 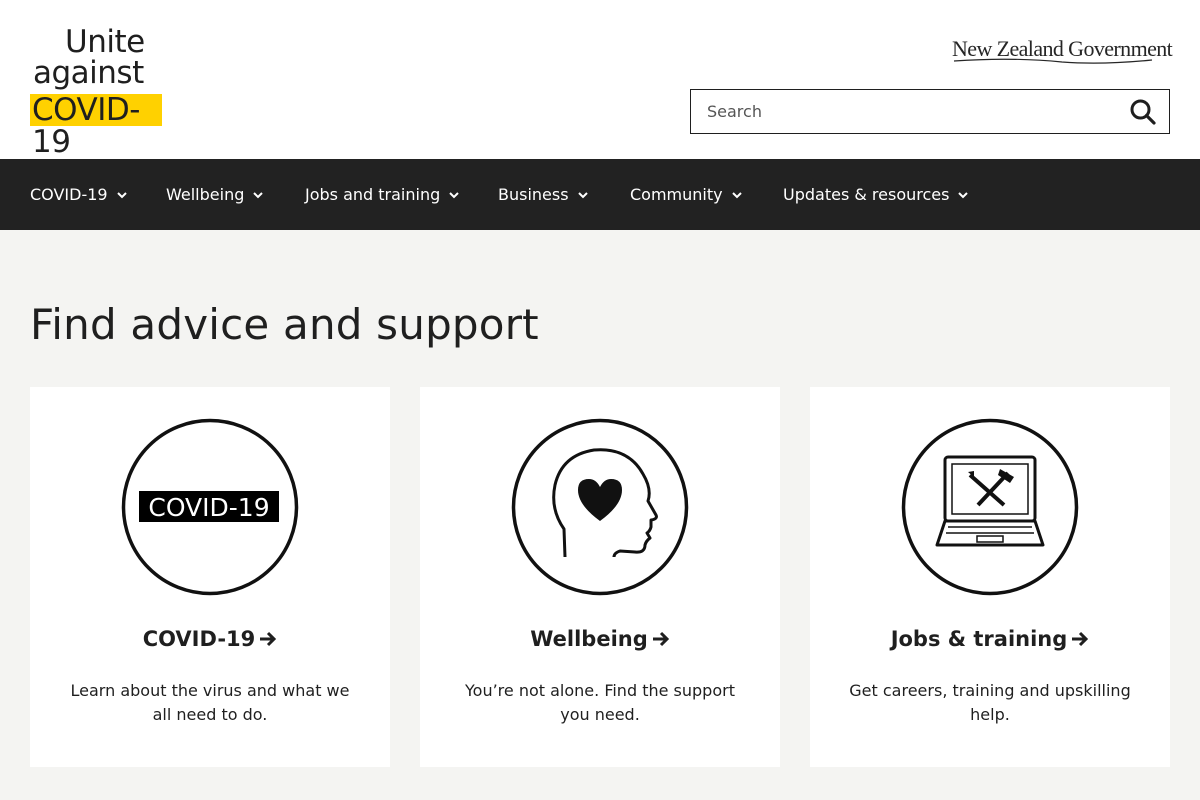 I want to click on card-title: Wellbeing, so click(x=600, y=639).